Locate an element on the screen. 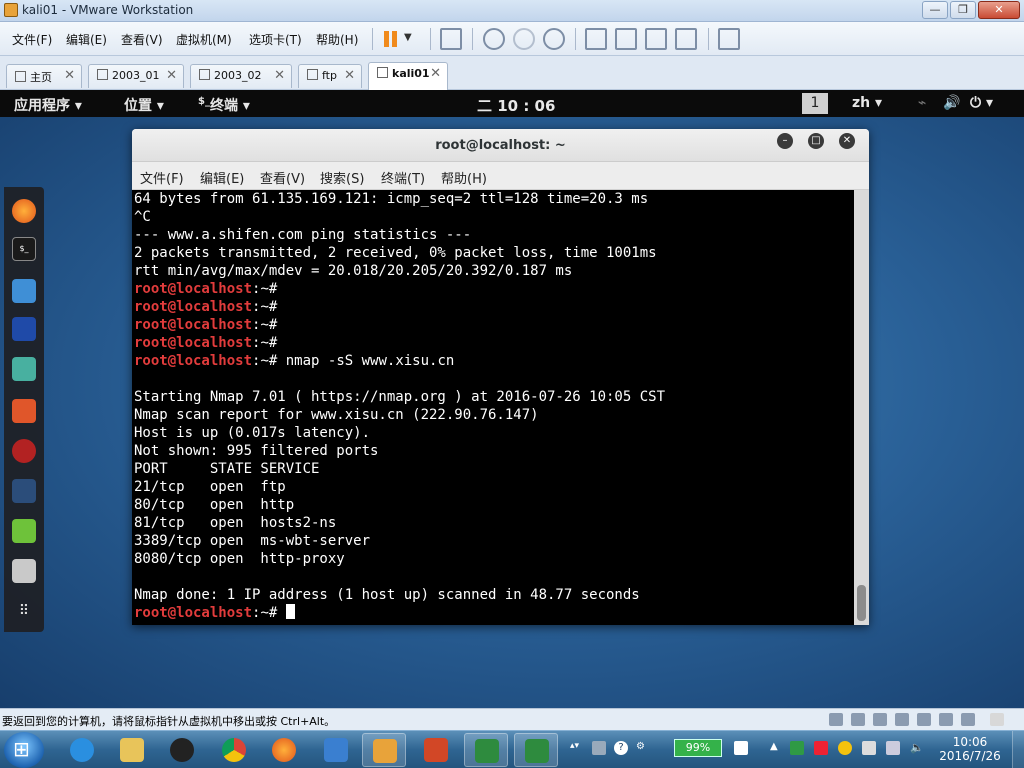 This screenshot has height=768, width=1024. revert-snapshot-icon is located at coordinates (524, 39).